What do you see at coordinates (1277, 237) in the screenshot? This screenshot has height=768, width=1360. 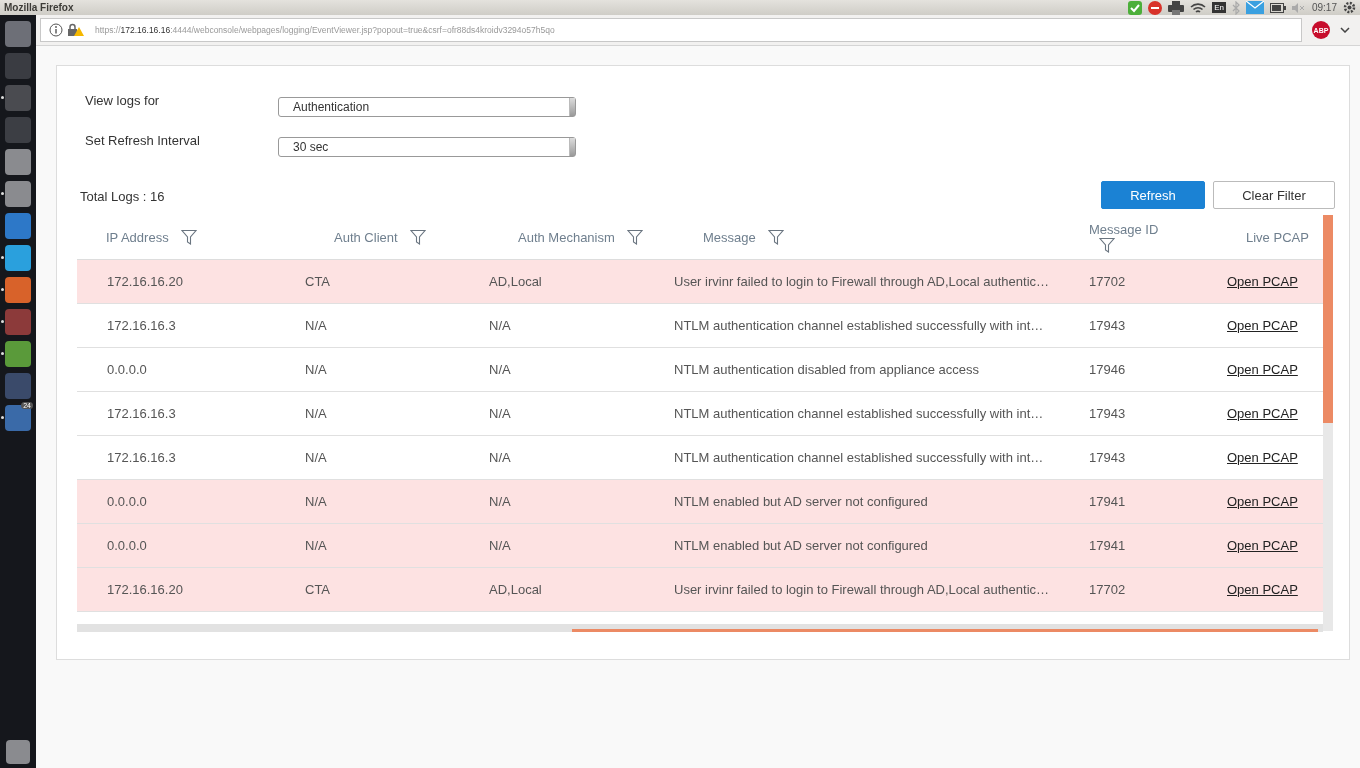 I see `column-header: Live PCAP` at bounding box center [1277, 237].